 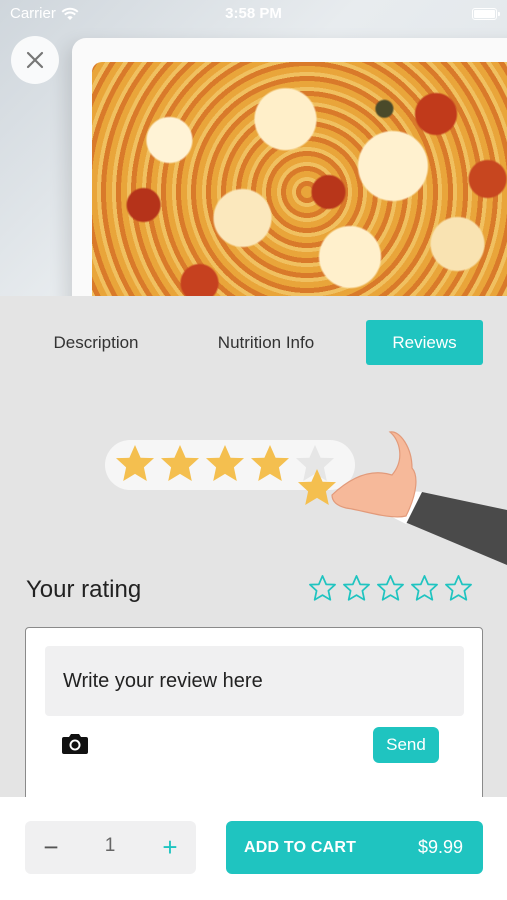 What do you see at coordinates (266, 342) in the screenshot?
I see `tab-nutrition-info: Nutrition Info` at bounding box center [266, 342].